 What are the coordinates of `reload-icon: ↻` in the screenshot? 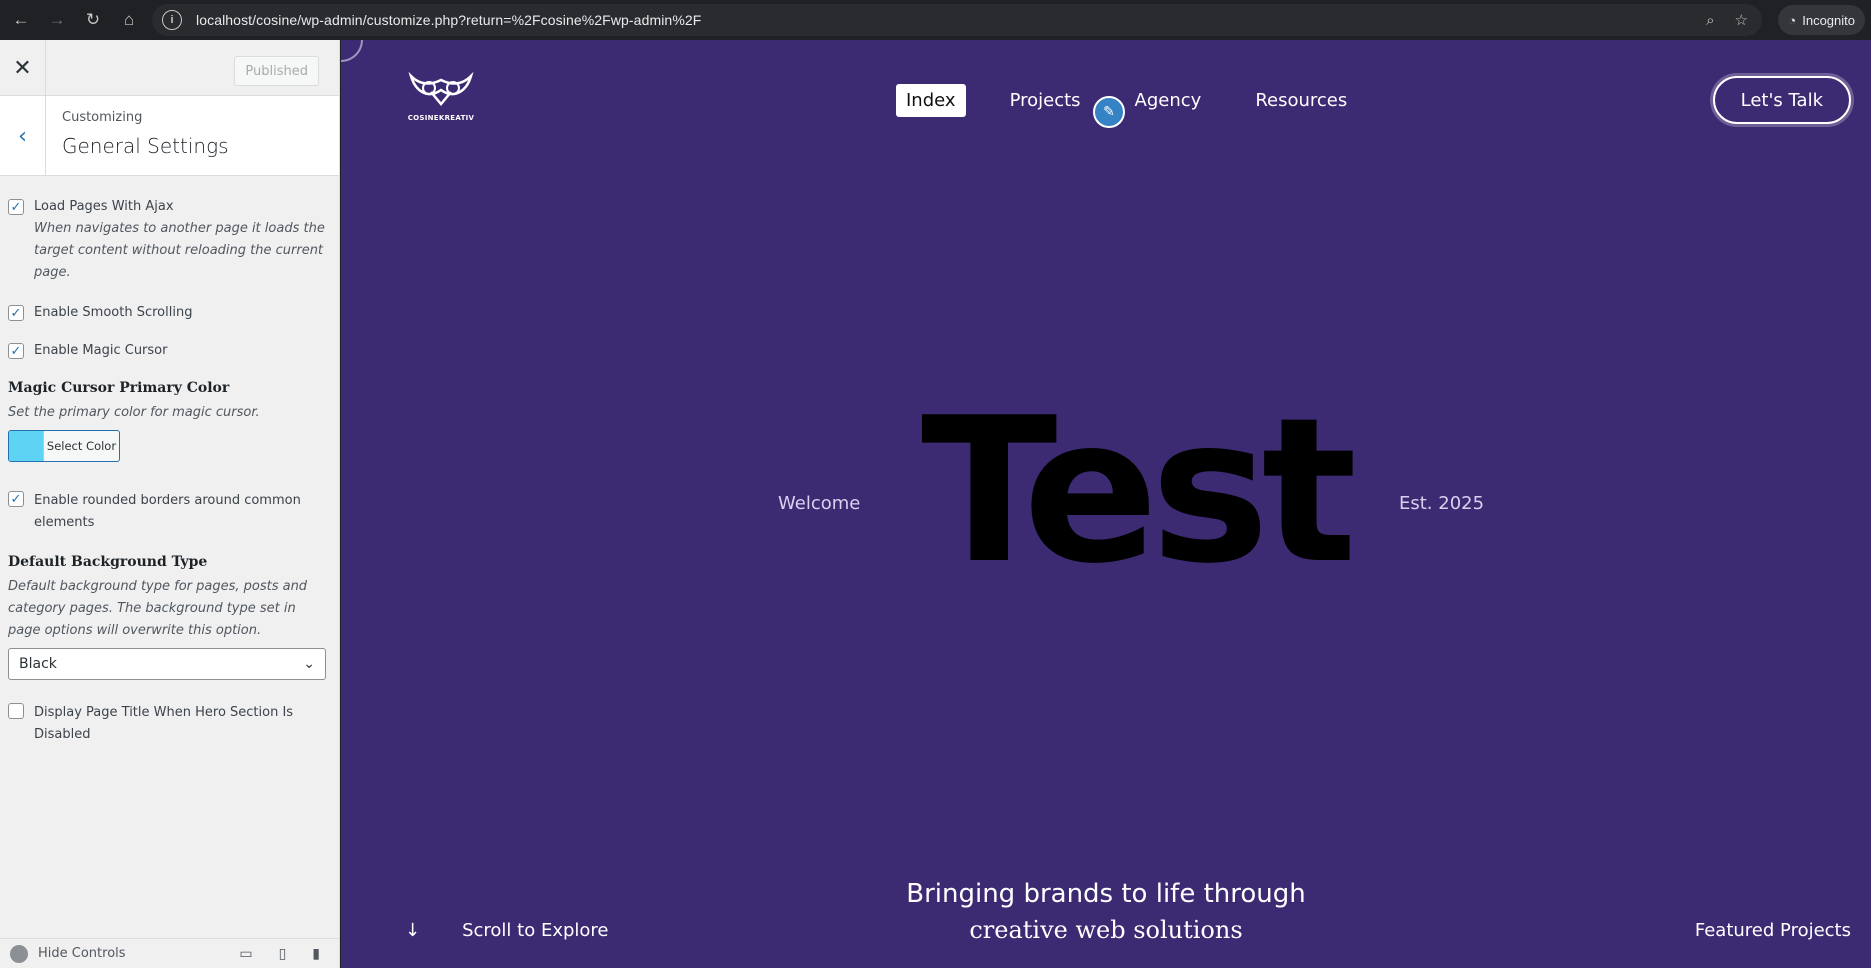 It's located at (93, 20).